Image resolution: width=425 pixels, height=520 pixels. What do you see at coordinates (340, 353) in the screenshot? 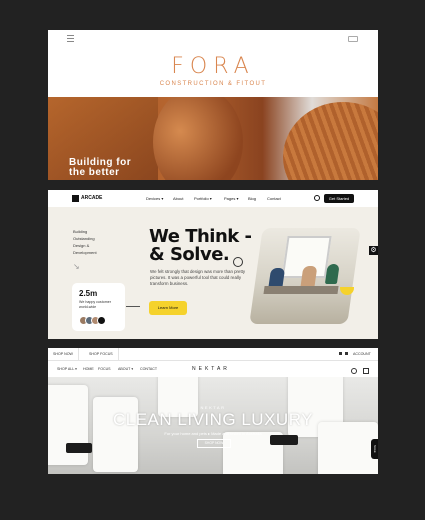
I see `instagram-icon` at bounding box center [340, 353].